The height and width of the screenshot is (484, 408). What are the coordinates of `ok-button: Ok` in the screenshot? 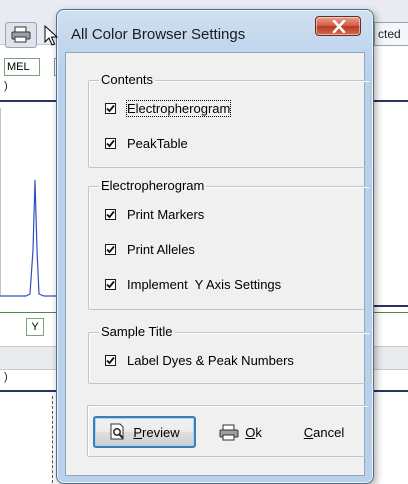 It's located at (240, 432).